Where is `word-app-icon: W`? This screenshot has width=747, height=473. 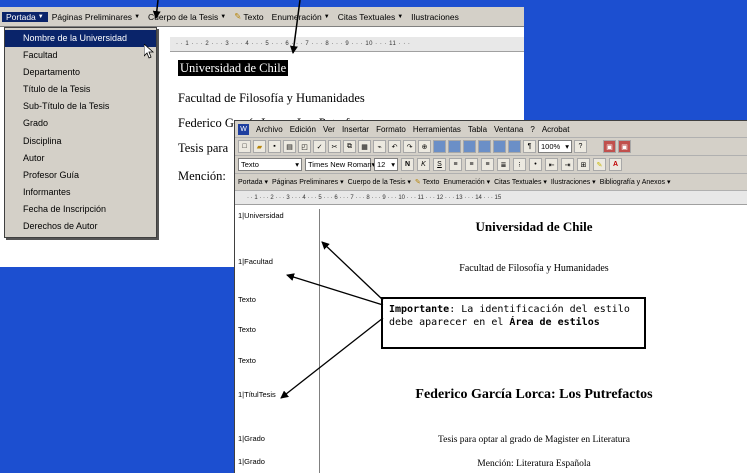 word-app-icon: W is located at coordinates (243, 129).